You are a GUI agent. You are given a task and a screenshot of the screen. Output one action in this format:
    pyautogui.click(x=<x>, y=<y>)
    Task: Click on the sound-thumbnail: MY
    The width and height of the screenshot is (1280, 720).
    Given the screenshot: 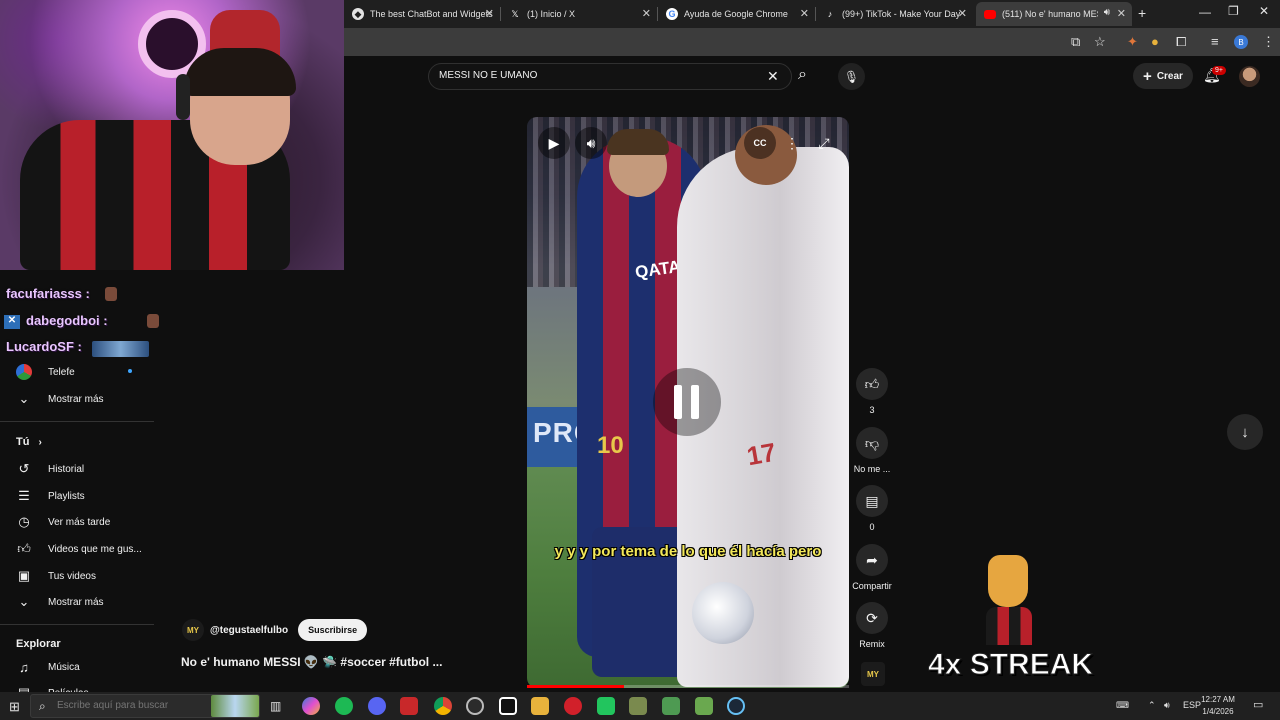 What is the action you would take?
    pyautogui.click(x=873, y=674)
    